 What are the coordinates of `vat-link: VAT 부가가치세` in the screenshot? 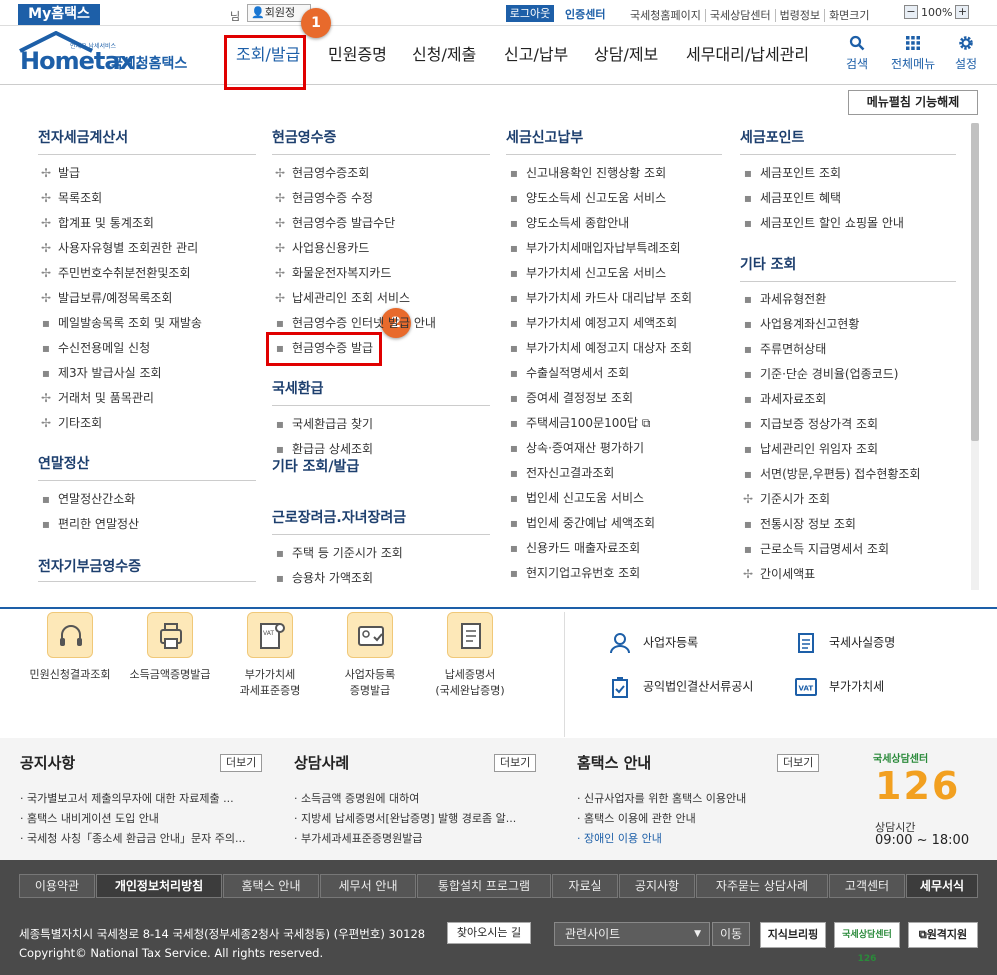 It's located at (839, 687).